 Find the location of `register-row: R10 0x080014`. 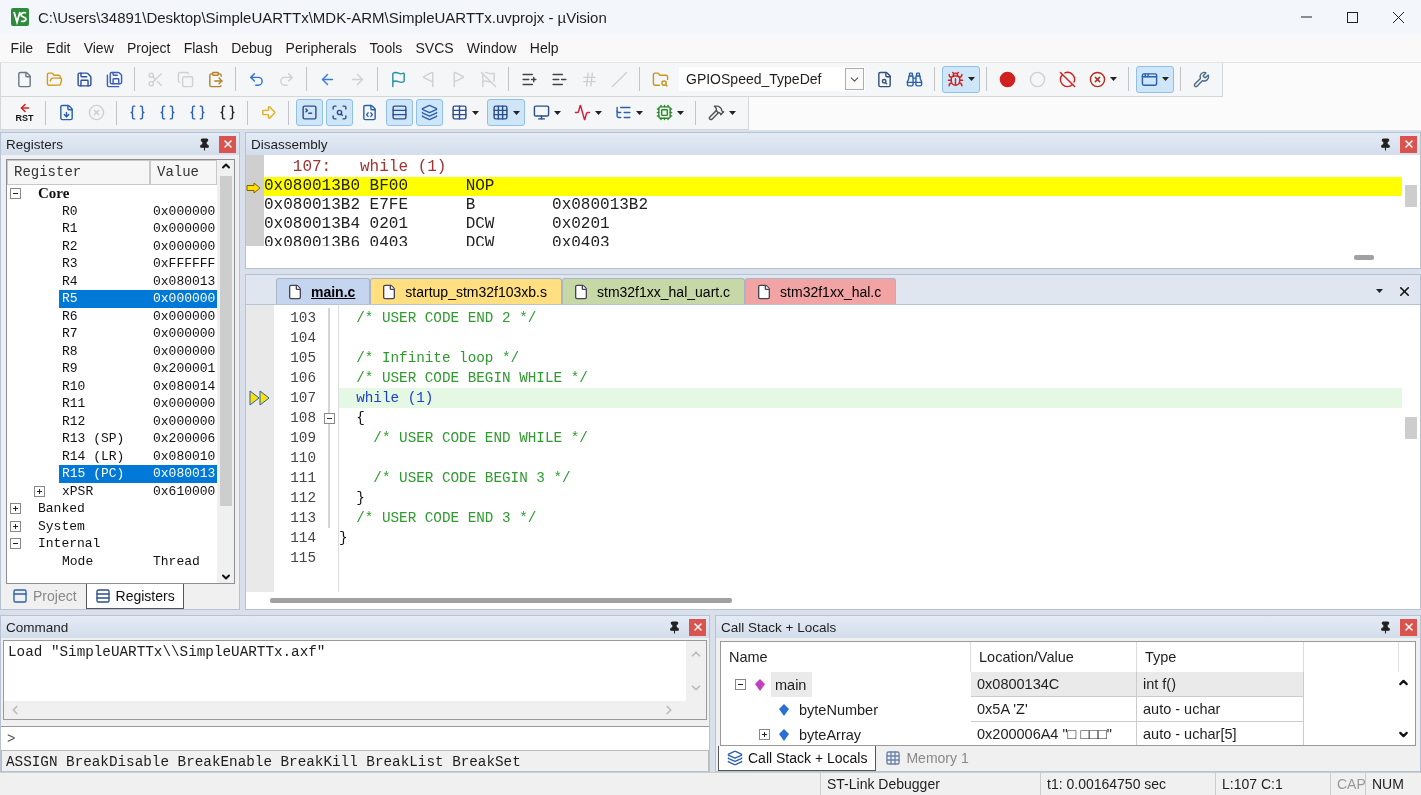

register-row: R10 0x080014 is located at coordinates (138, 386).